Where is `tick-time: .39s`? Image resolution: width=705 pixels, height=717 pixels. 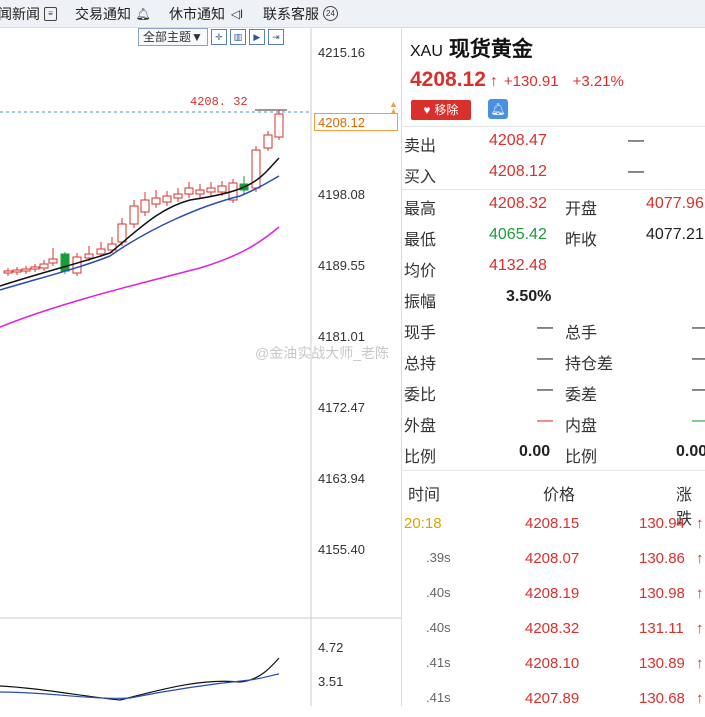 tick-time: .39s is located at coordinates (438, 557).